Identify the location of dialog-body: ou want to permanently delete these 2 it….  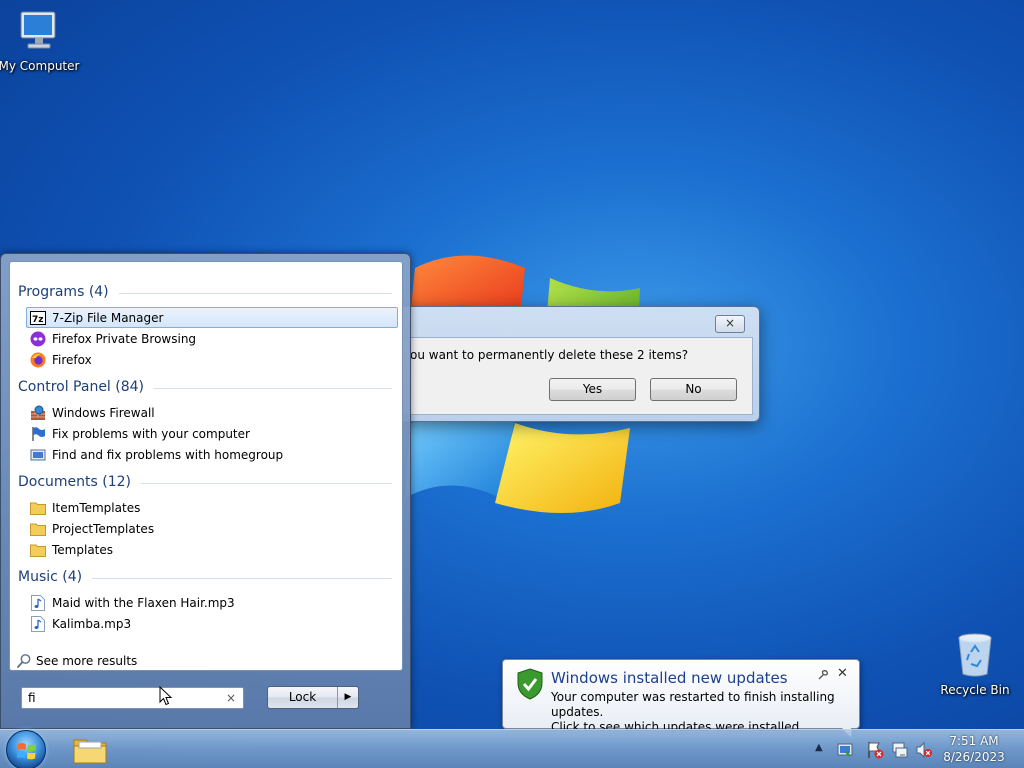
(570, 376).